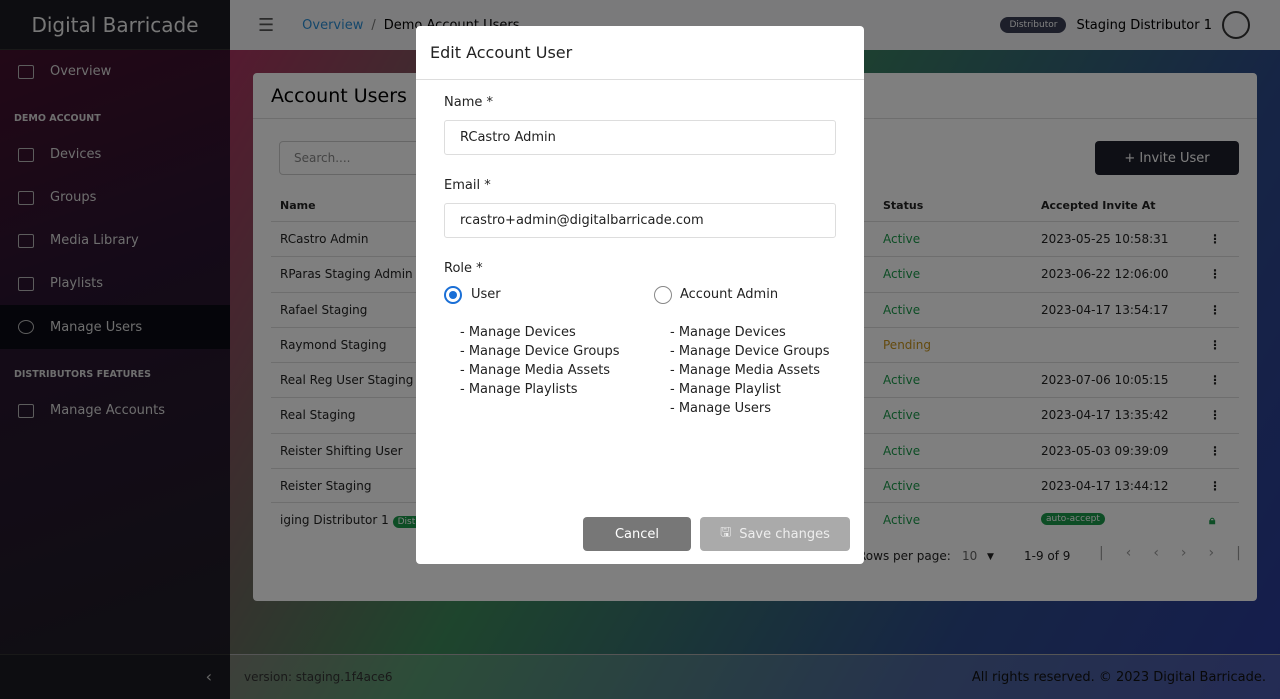 Image resolution: width=1280 pixels, height=699 pixels. I want to click on permission-item: - Manage Playlist, so click(725, 389).